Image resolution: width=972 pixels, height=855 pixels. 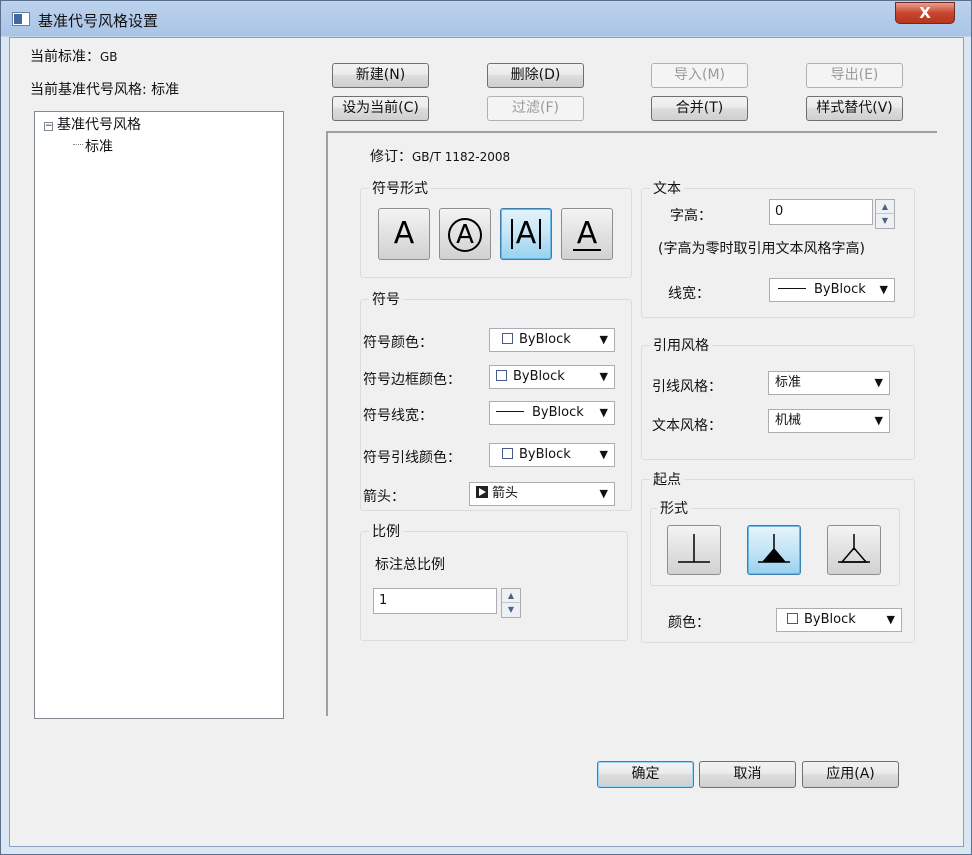 I want to click on leader-style-select: 标准 ▼, so click(x=829, y=383).